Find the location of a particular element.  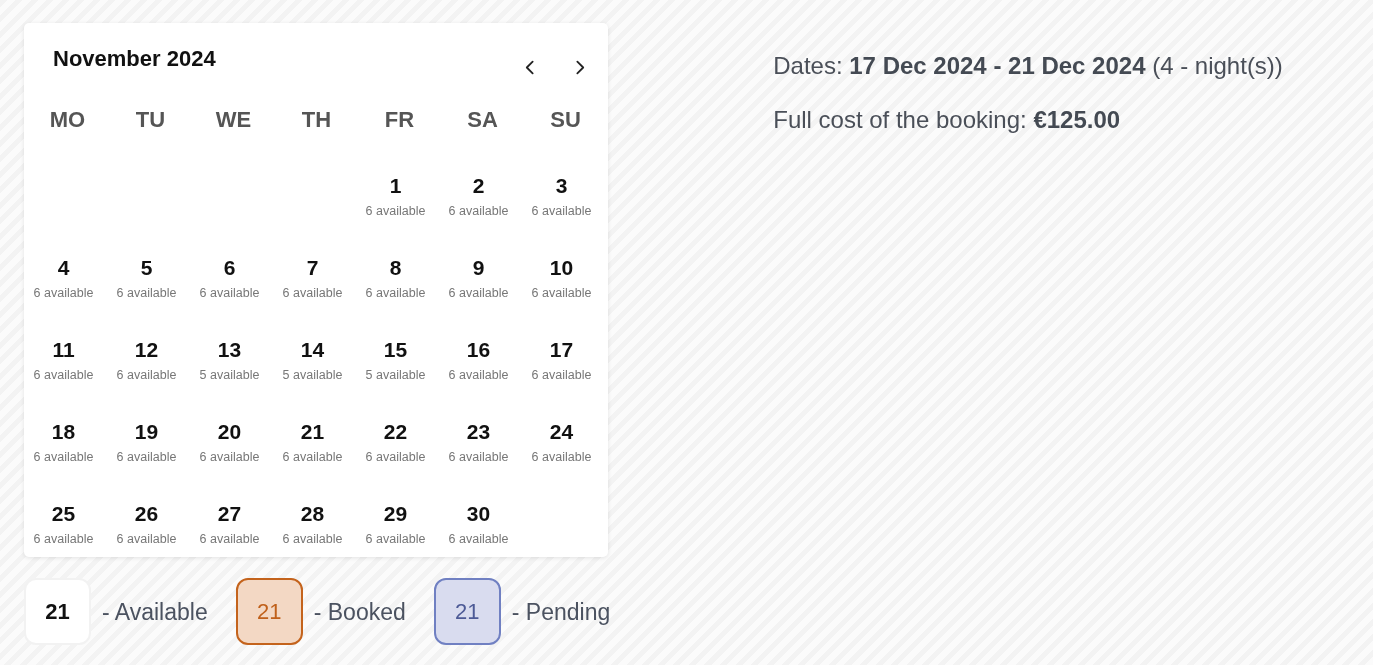

legend-label: - Available is located at coordinates (155, 612).